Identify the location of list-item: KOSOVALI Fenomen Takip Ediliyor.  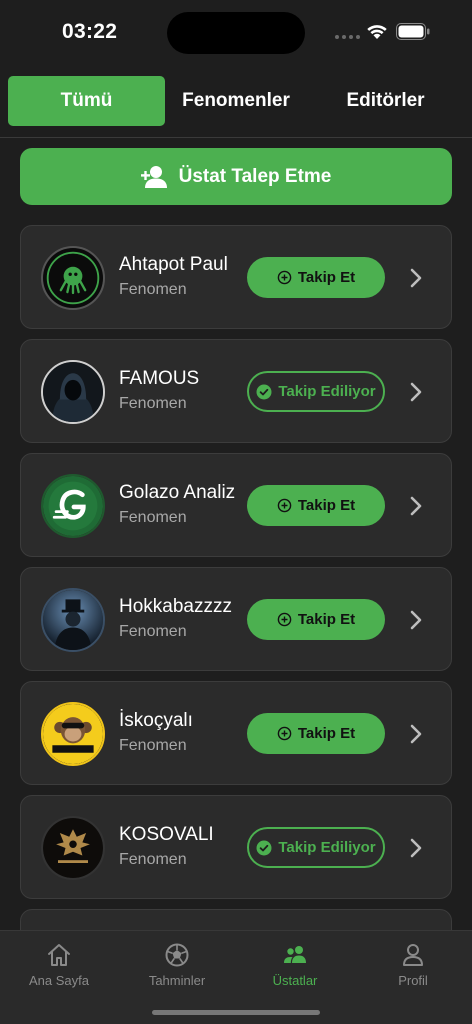
(236, 847).